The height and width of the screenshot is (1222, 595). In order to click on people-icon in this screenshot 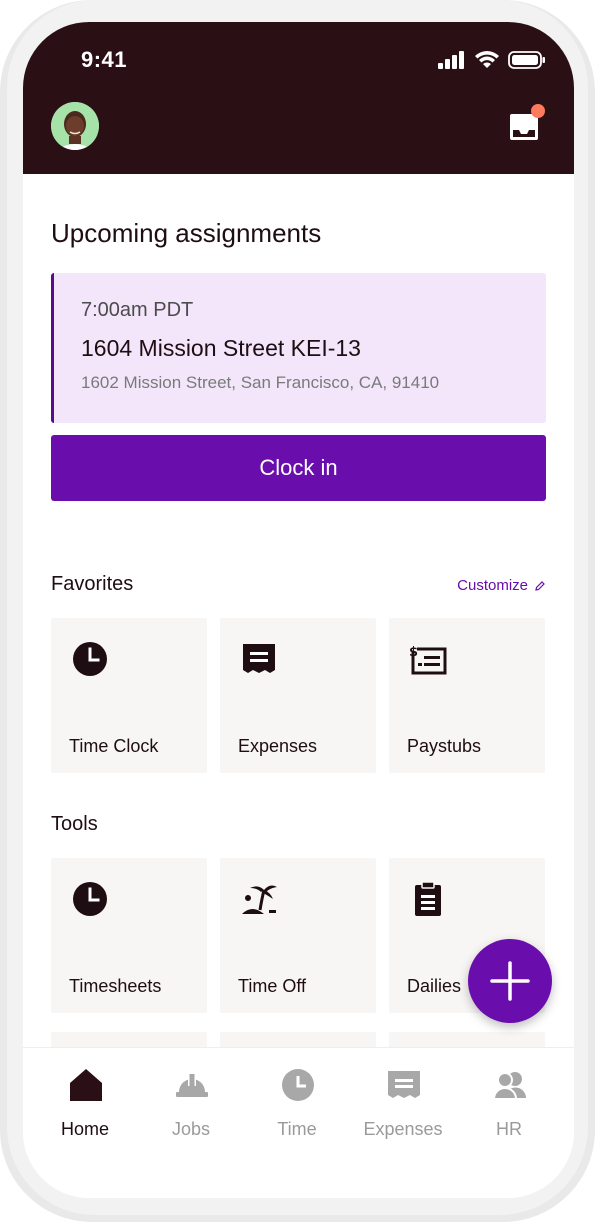, I will do `click(509, 1086)`.